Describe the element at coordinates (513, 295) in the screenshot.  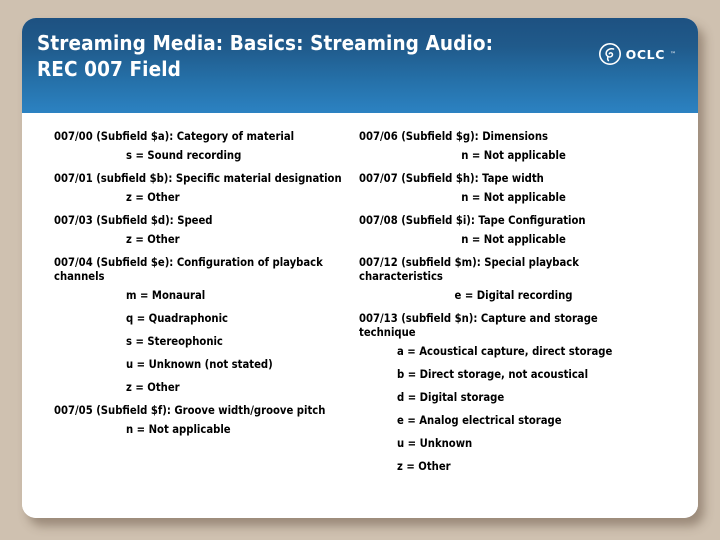
I see `field-value: e = Digital recording` at that location.